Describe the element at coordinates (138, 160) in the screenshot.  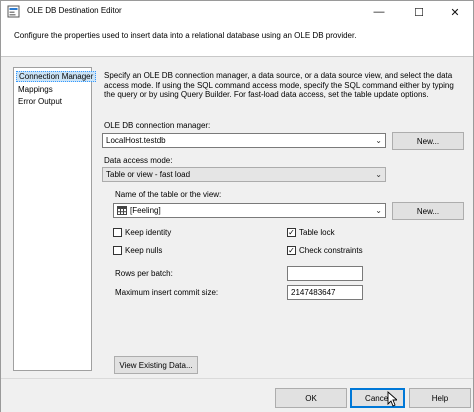
I see `data-access-mode-label: Data access mode:` at that location.